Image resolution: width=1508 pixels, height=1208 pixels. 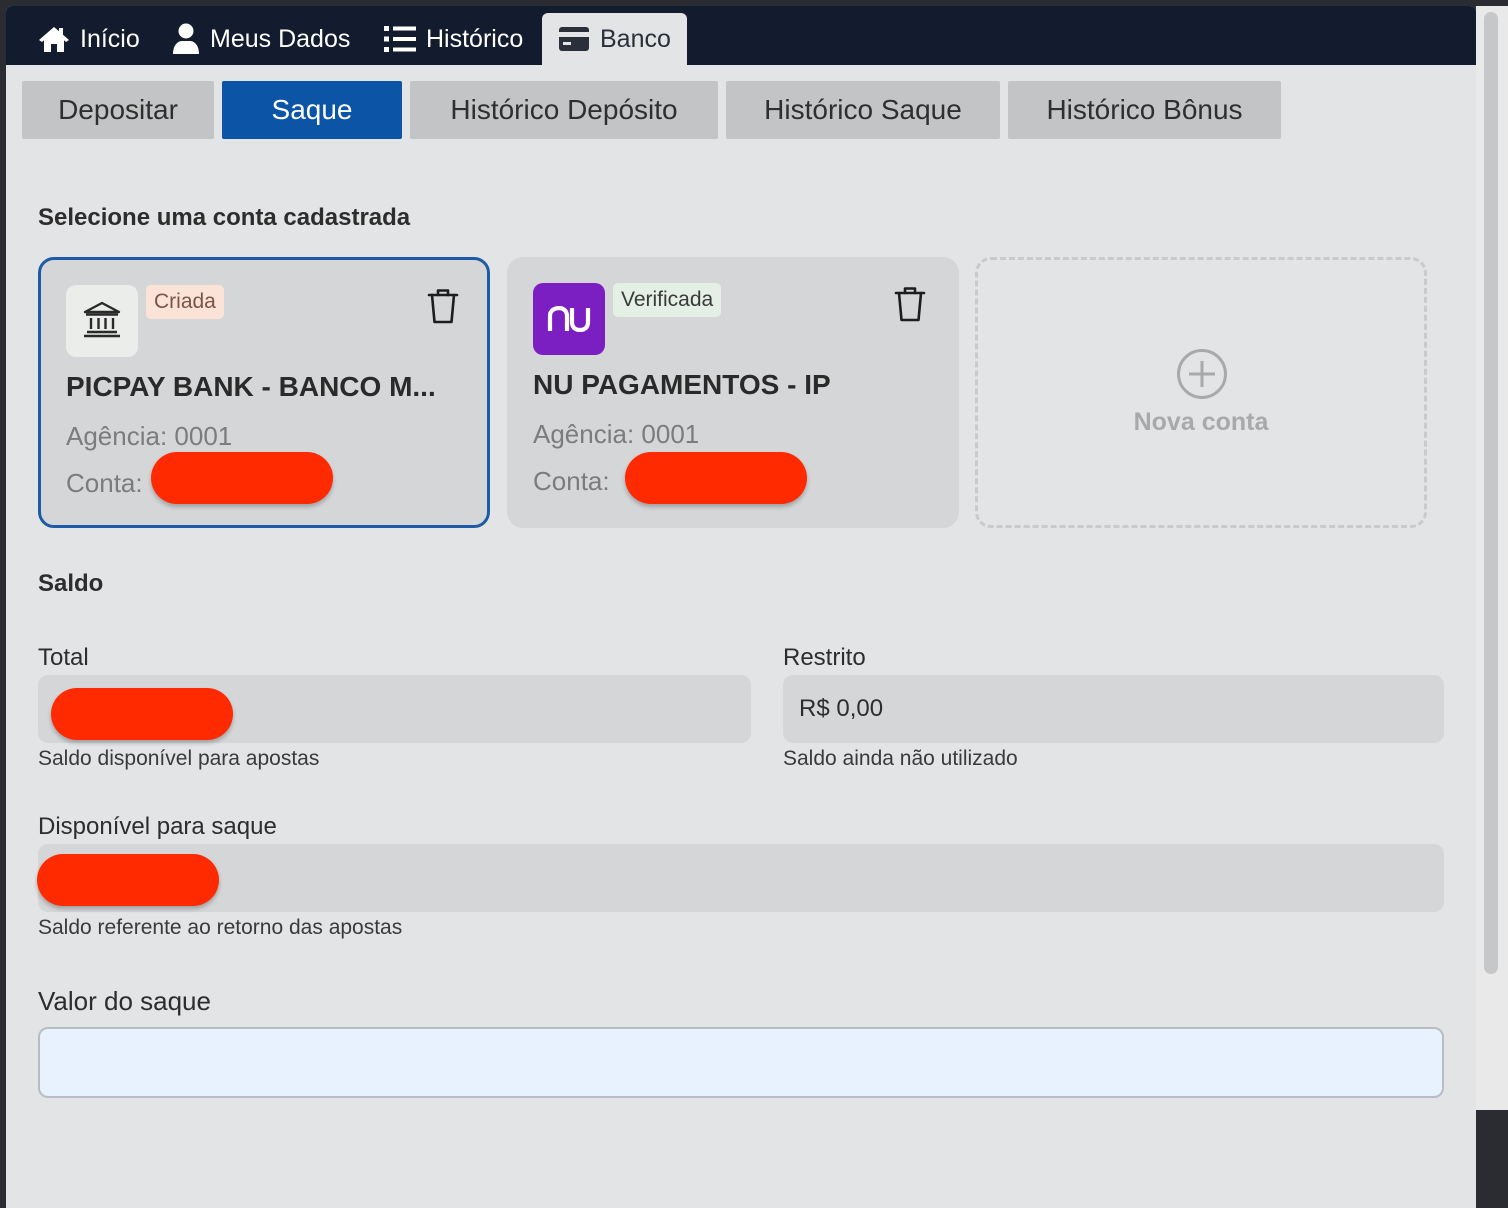 I want to click on nav-item-banco: Banco, so click(x=614, y=39).